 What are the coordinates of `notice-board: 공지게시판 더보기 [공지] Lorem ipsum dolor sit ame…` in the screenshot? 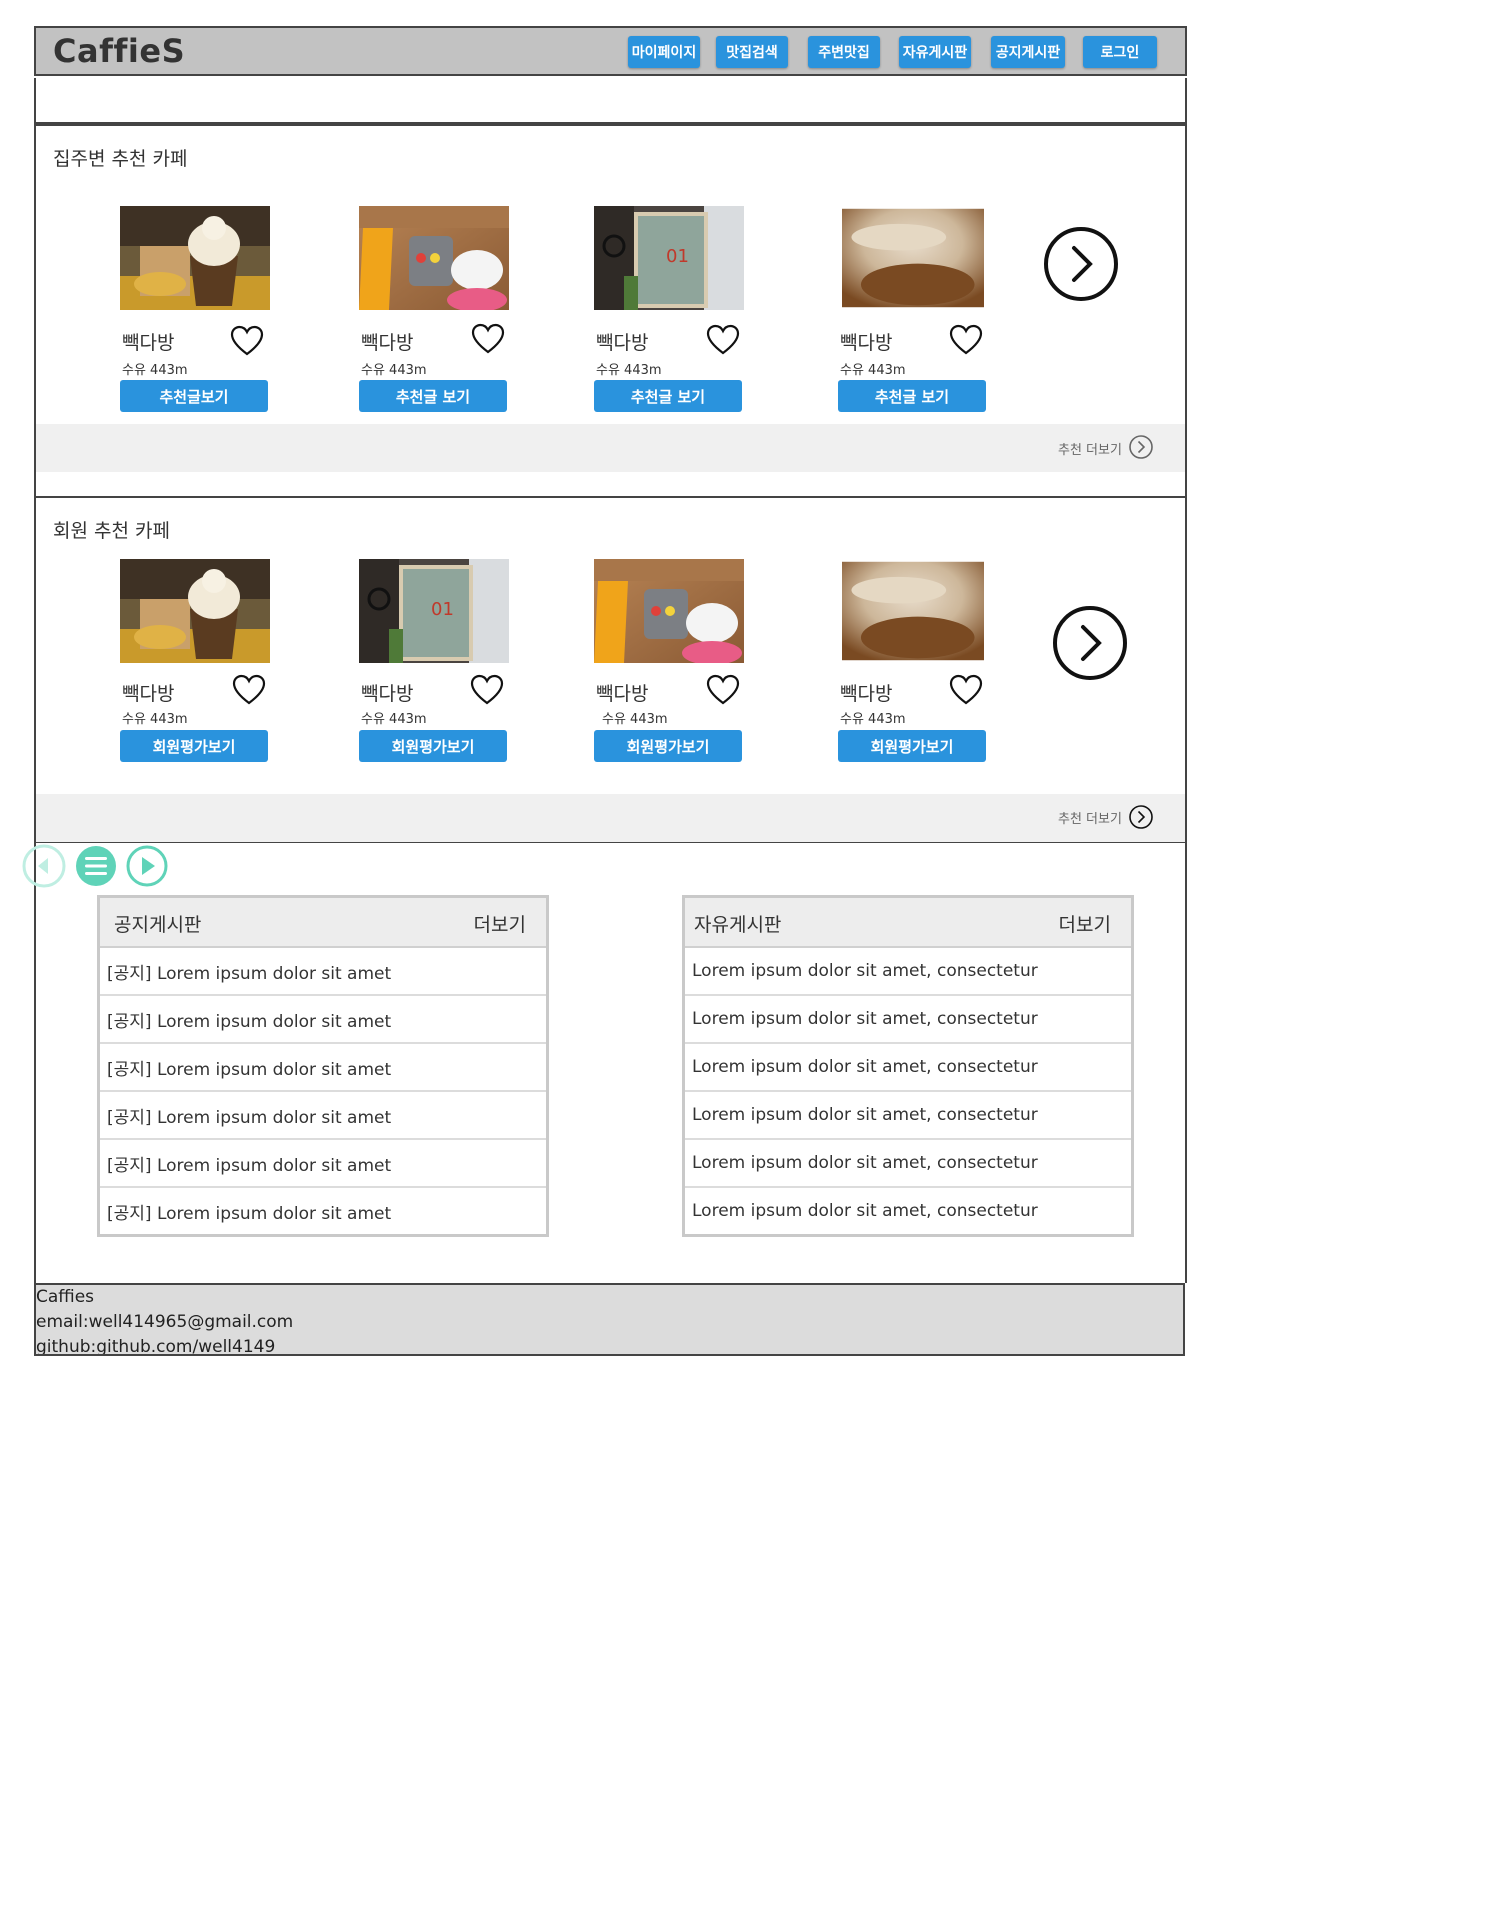 It's located at (323, 1066).